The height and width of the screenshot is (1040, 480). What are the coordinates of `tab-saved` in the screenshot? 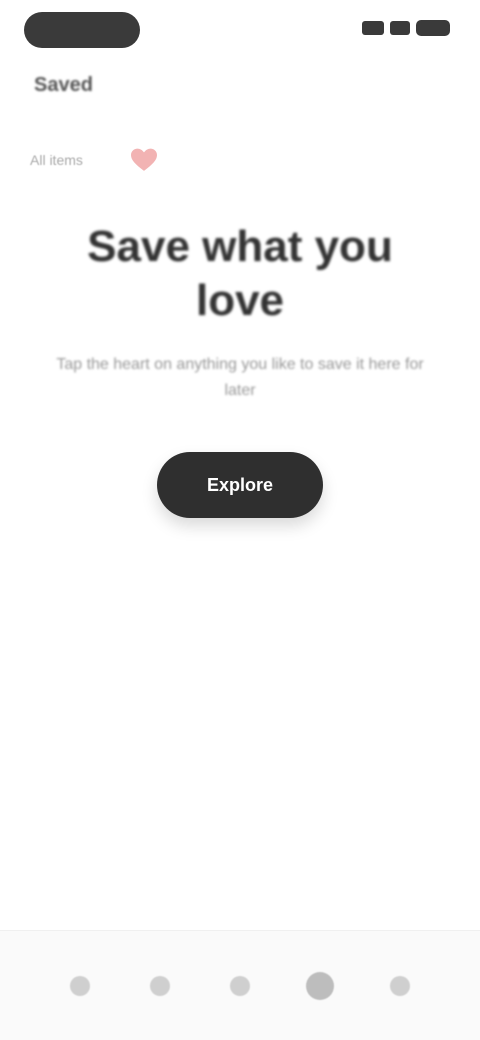 It's located at (144, 160).